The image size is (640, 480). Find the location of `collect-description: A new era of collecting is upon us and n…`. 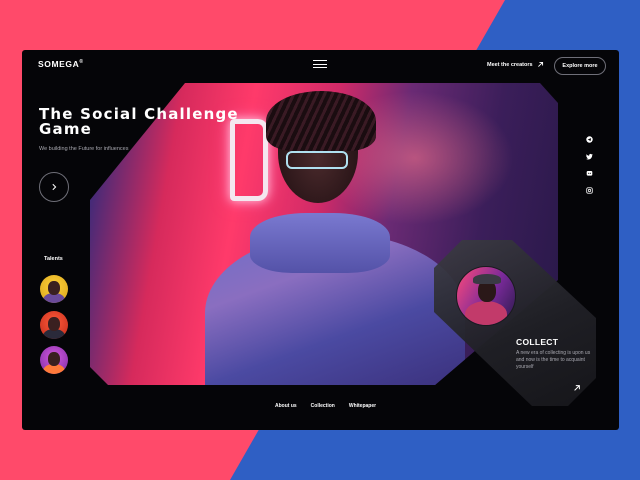

collect-description: A new era of collecting is upon us and n… is located at coordinates (553, 360).